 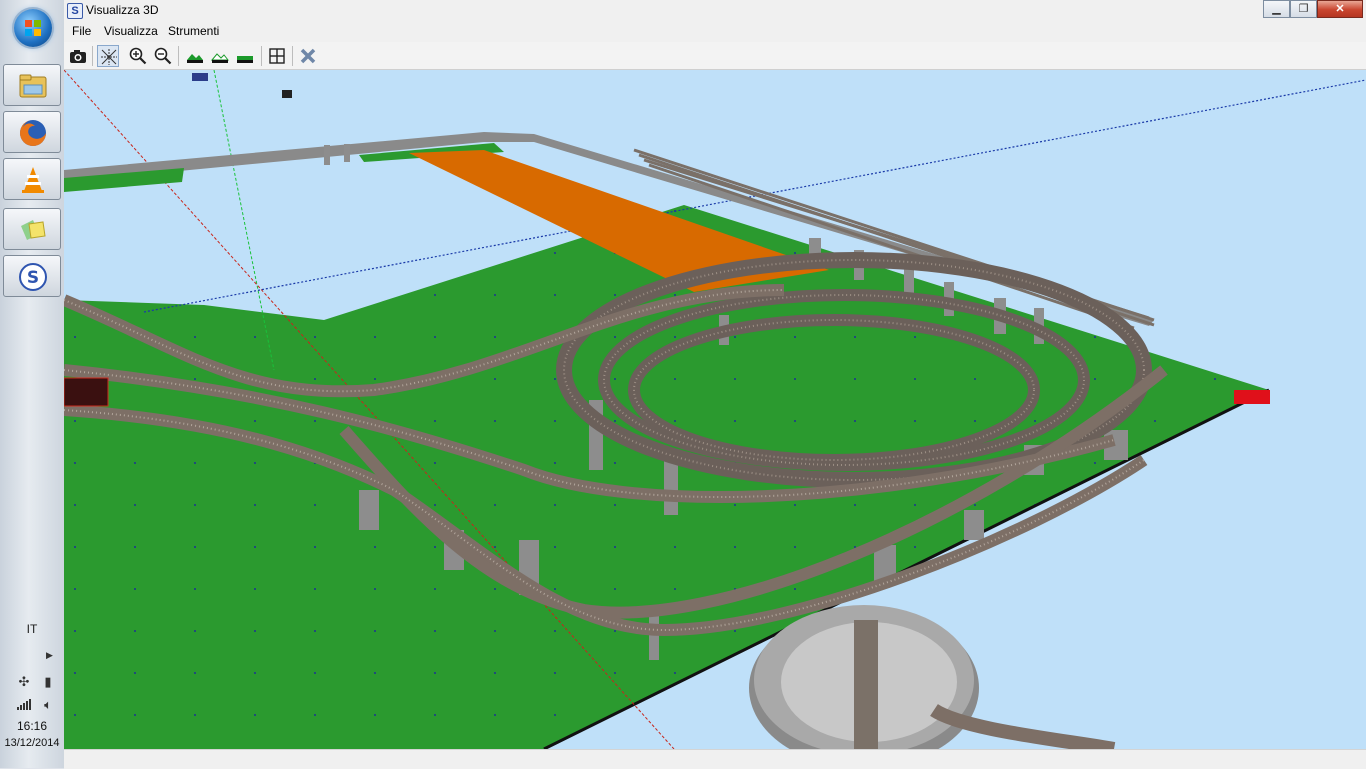 I want to click on turntable-bridge, so click(x=866, y=684).